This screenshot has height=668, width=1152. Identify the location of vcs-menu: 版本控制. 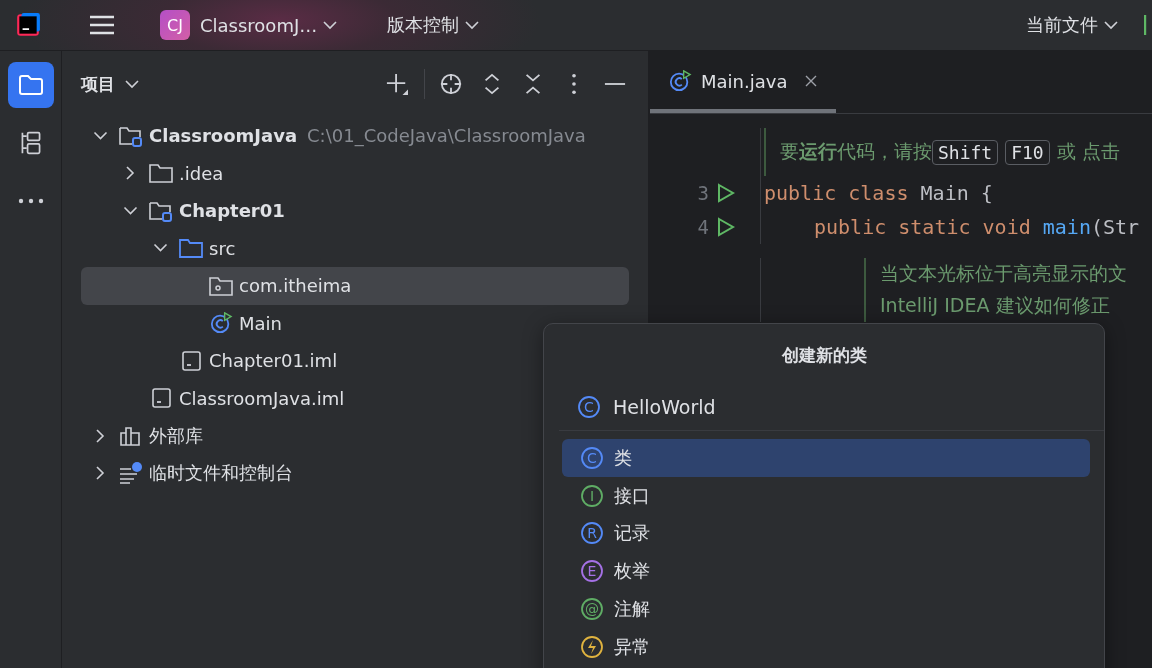
(421, 25).